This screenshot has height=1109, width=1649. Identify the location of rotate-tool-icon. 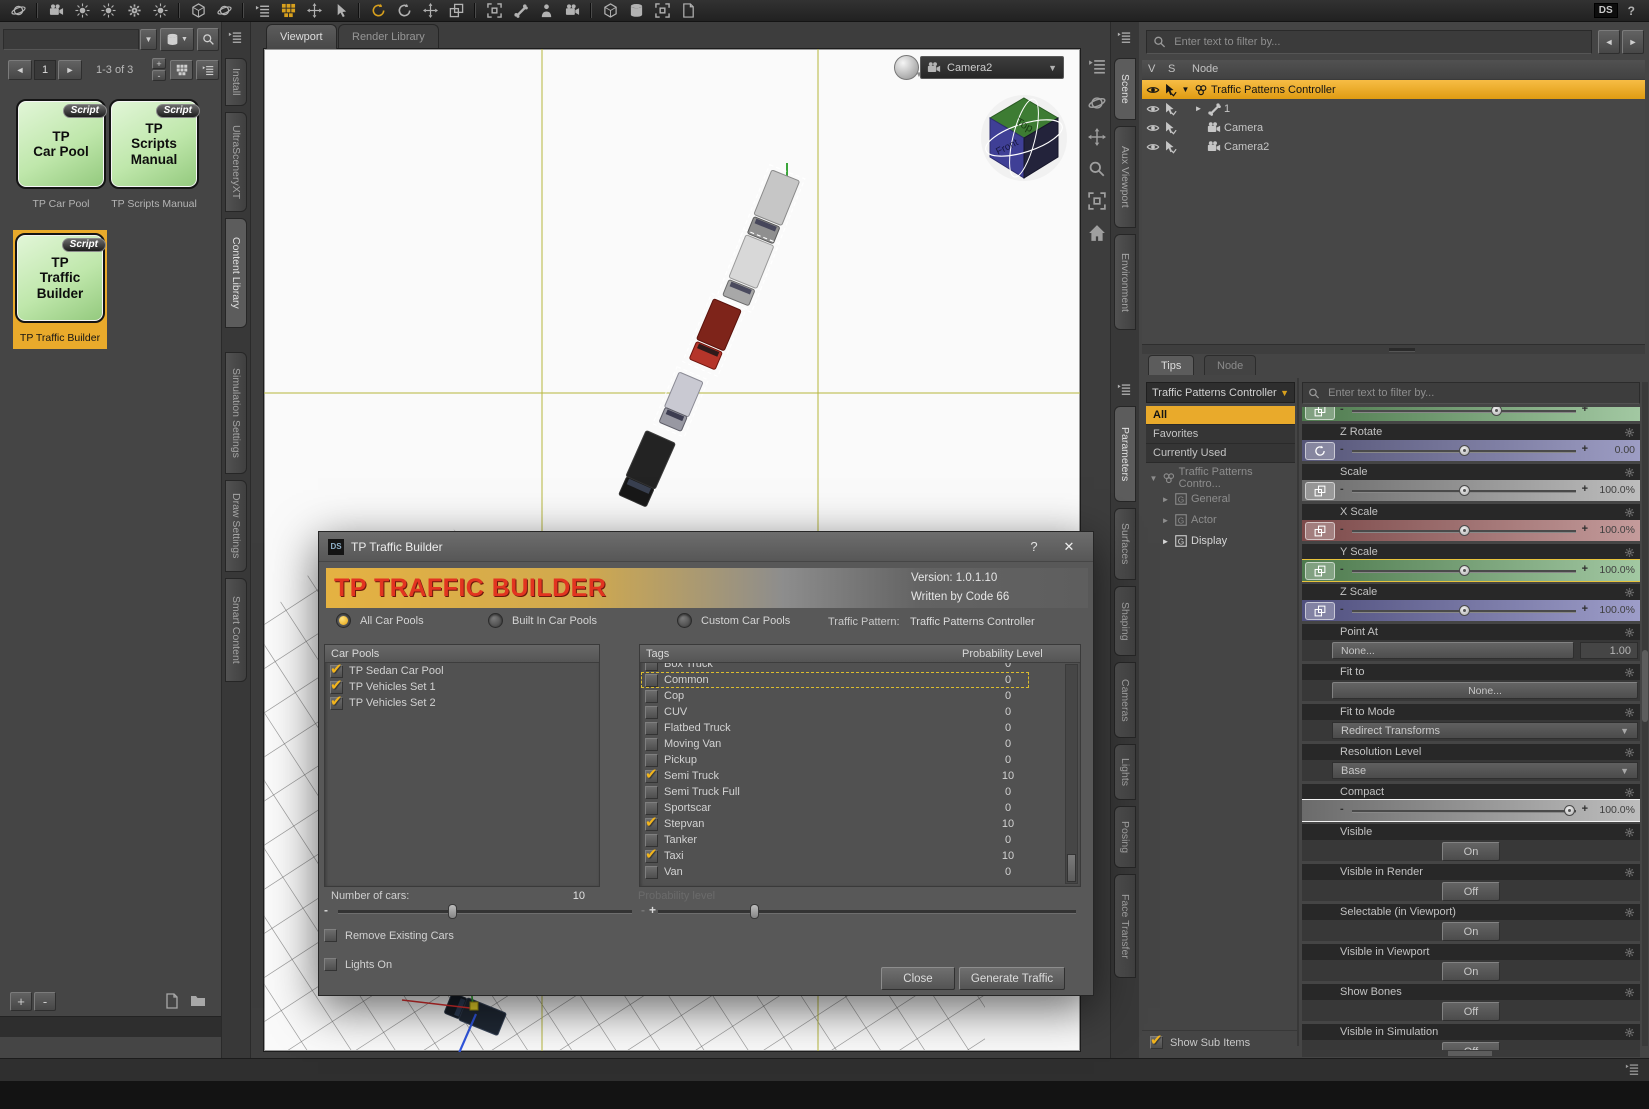
(404, 11).